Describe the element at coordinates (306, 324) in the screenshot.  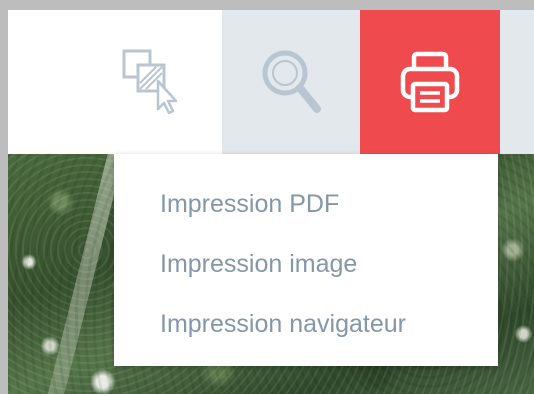
I see `menu-item-print-browser: Impression navigateur` at that location.